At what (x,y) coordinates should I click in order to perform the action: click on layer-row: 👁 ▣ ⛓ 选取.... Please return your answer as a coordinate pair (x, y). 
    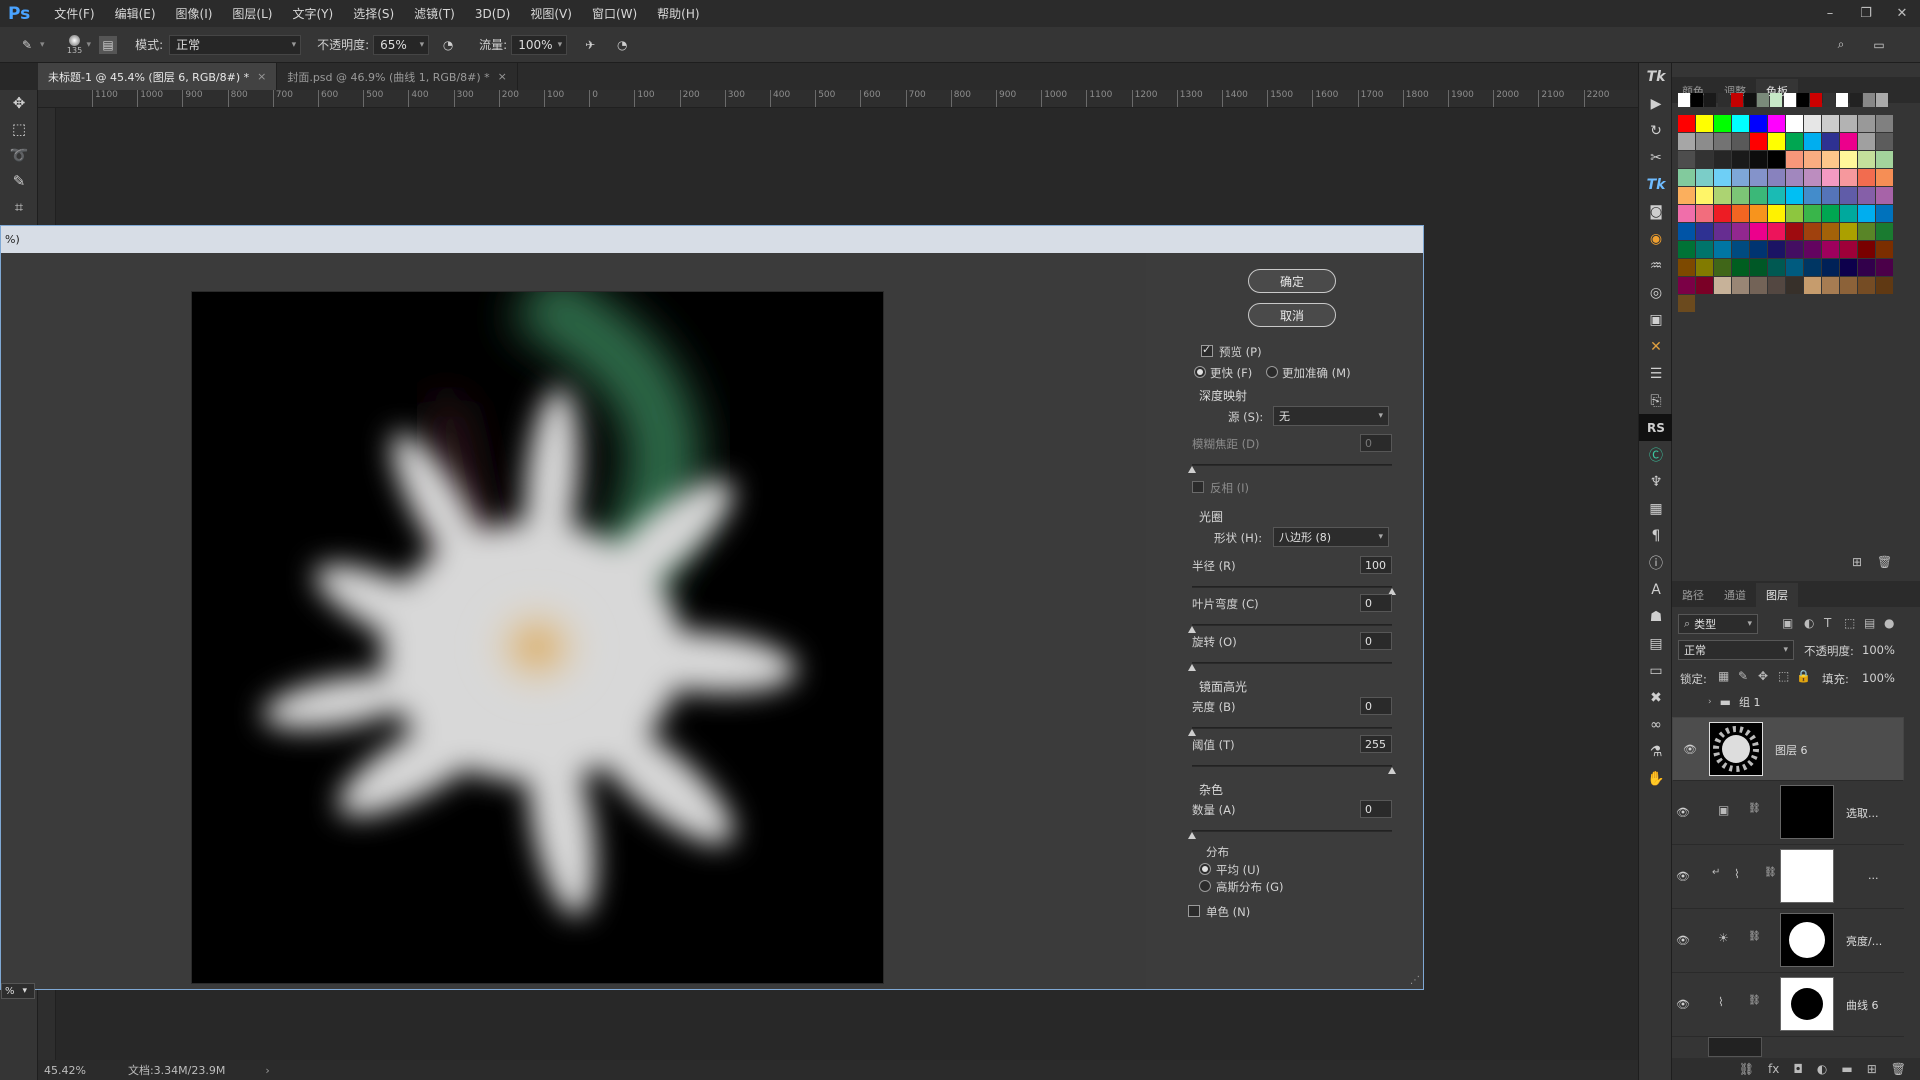
    Looking at the image, I should click on (1788, 813).